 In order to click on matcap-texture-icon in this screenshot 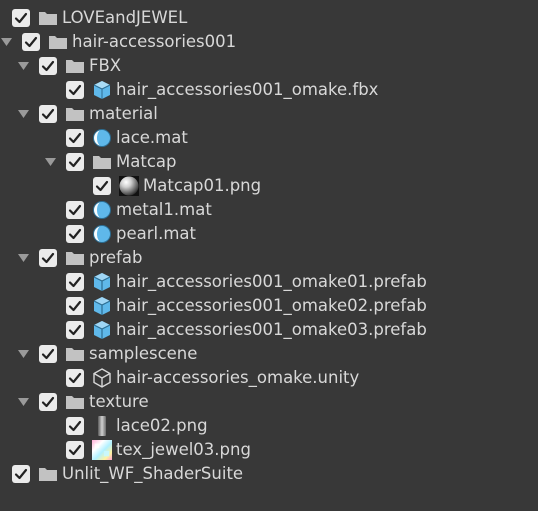, I will do `click(129, 186)`.